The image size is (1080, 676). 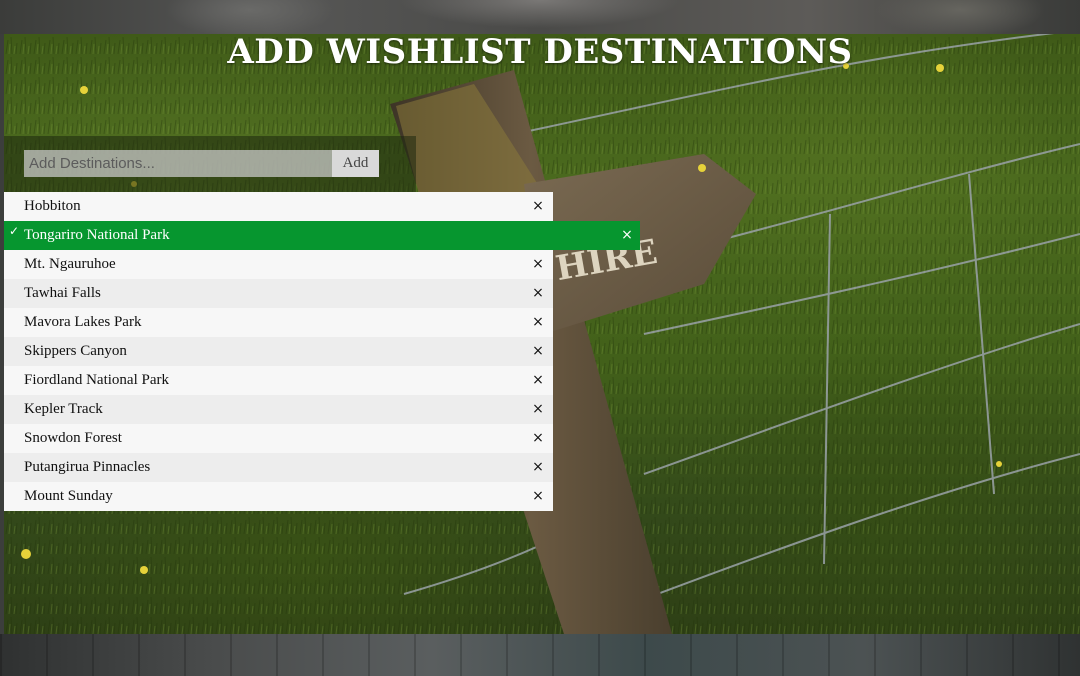 What do you see at coordinates (62, 293) in the screenshot?
I see `list-item-label: Tawhai Falls` at bounding box center [62, 293].